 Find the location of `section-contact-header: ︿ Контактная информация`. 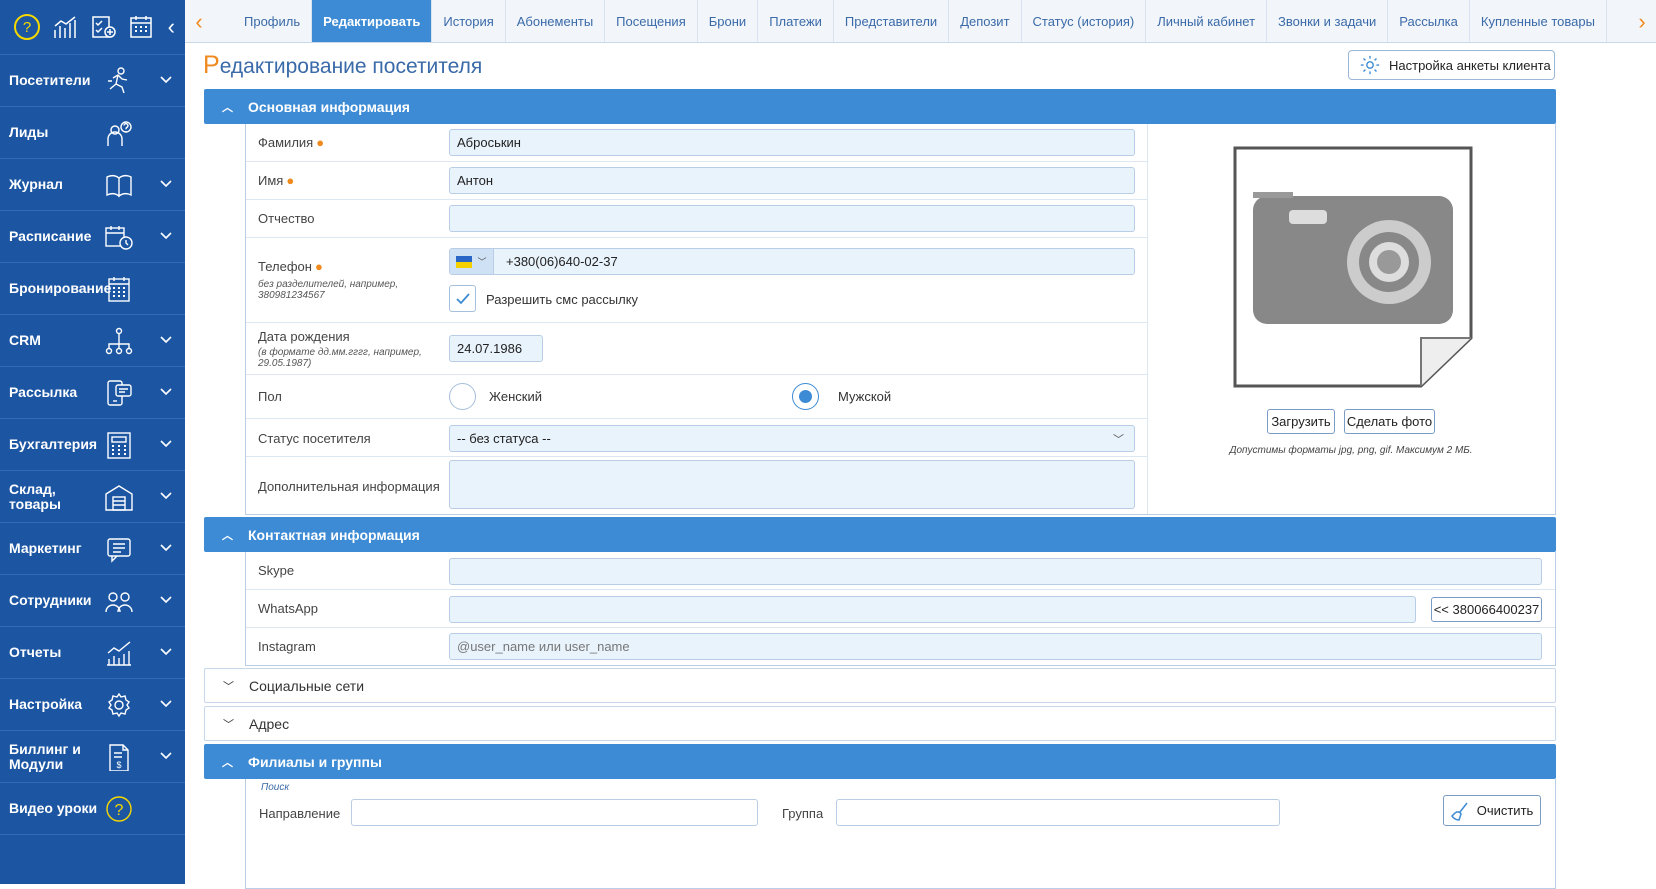

section-contact-header: ︿ Контактная информация is located at coordinates (880, 534).